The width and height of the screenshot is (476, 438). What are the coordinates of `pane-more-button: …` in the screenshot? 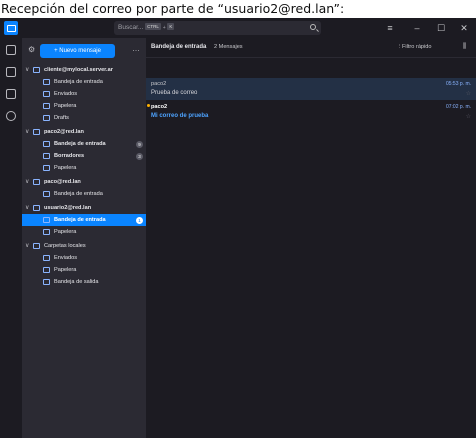 It's located at (136, 48).